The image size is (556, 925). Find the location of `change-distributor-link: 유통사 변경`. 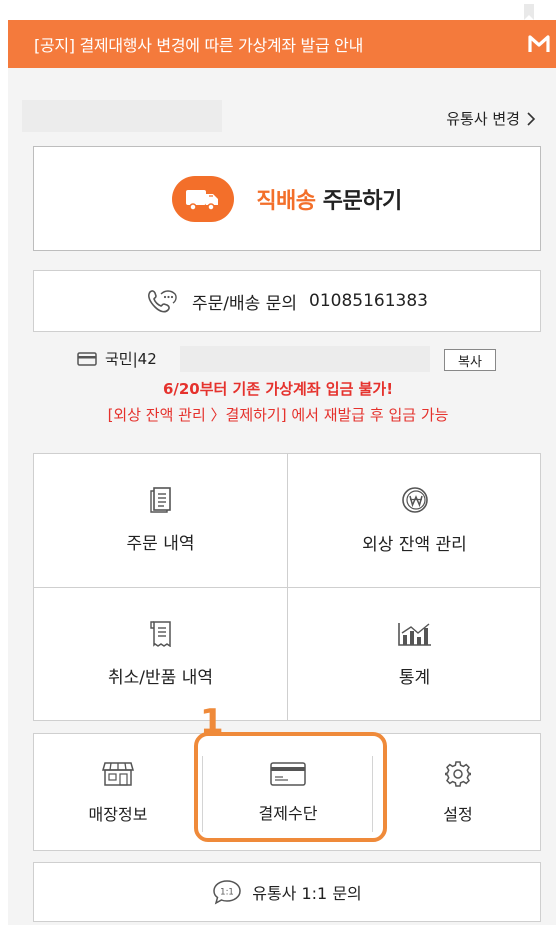

change-distributor-link: 유통사 변경 is located at coordinates (491, 118).